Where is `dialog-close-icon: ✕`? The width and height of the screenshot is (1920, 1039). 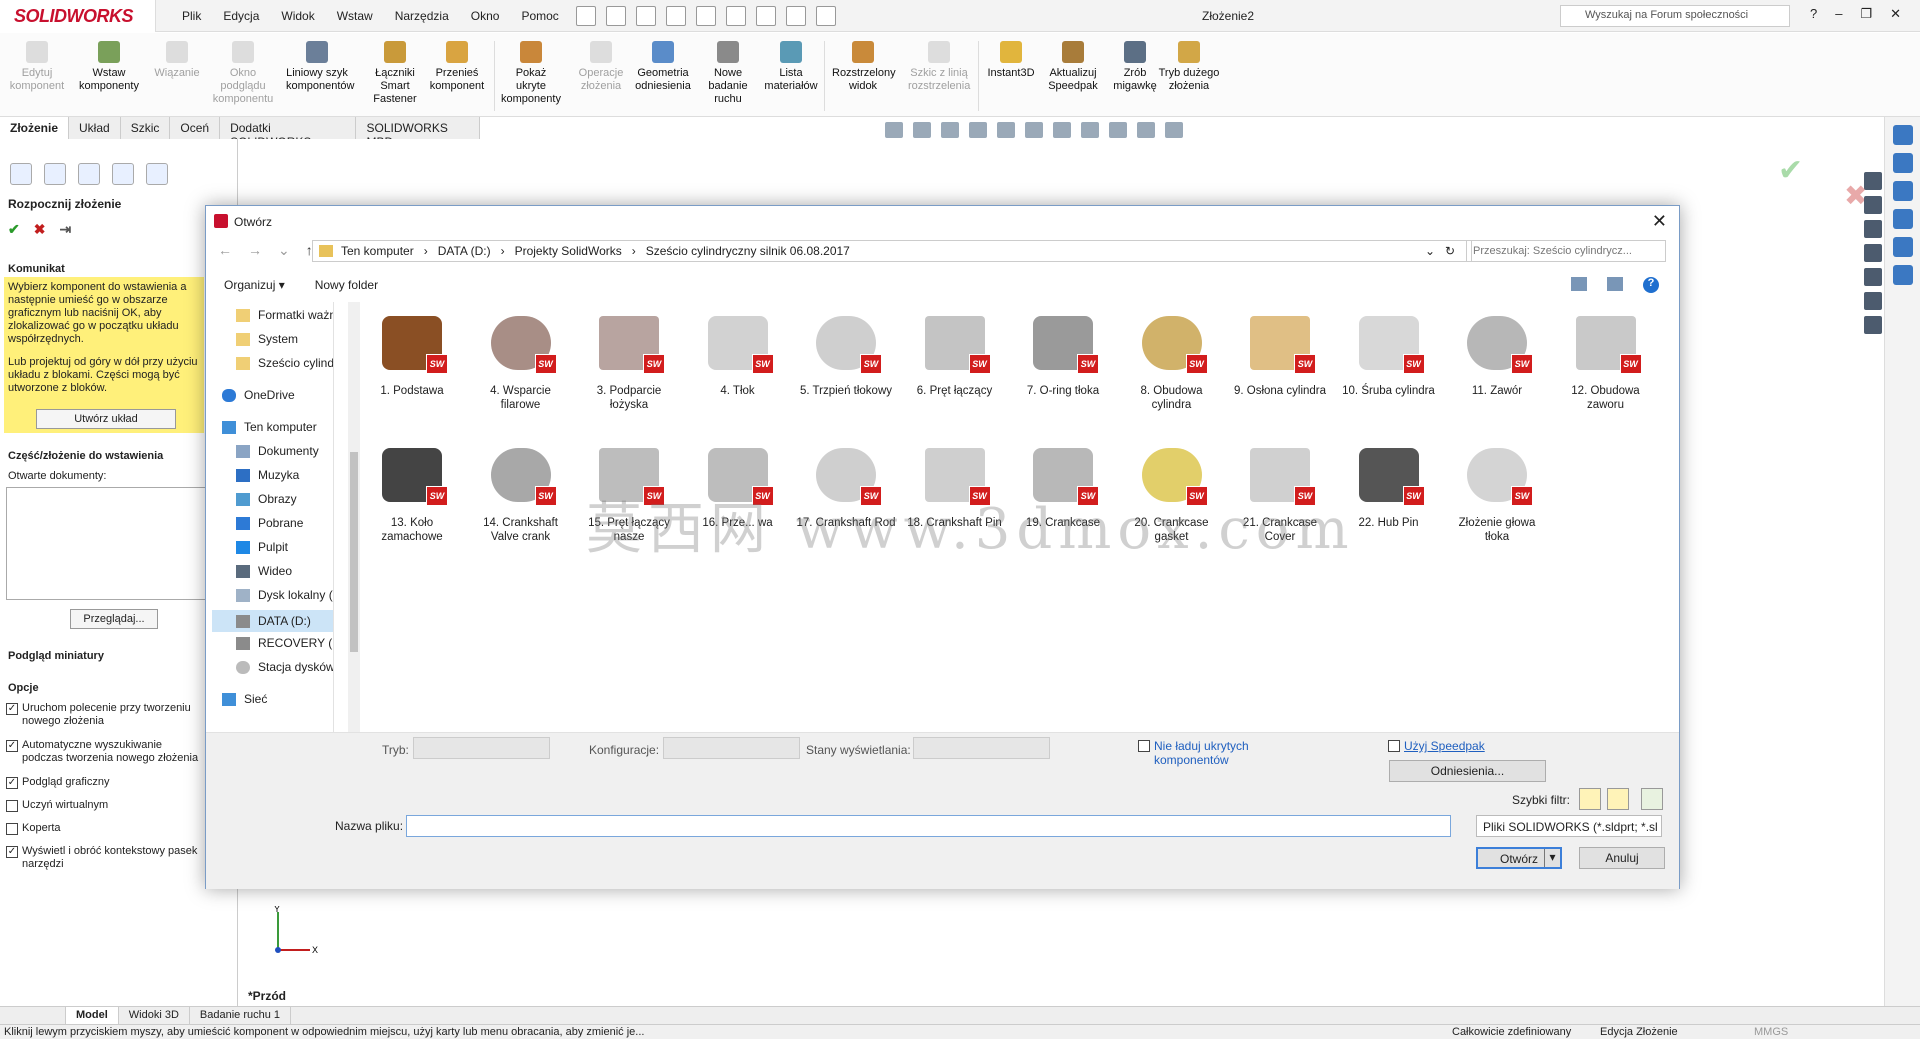
dialog-close-icon: ✕ is located at coordinates (1659, 221).